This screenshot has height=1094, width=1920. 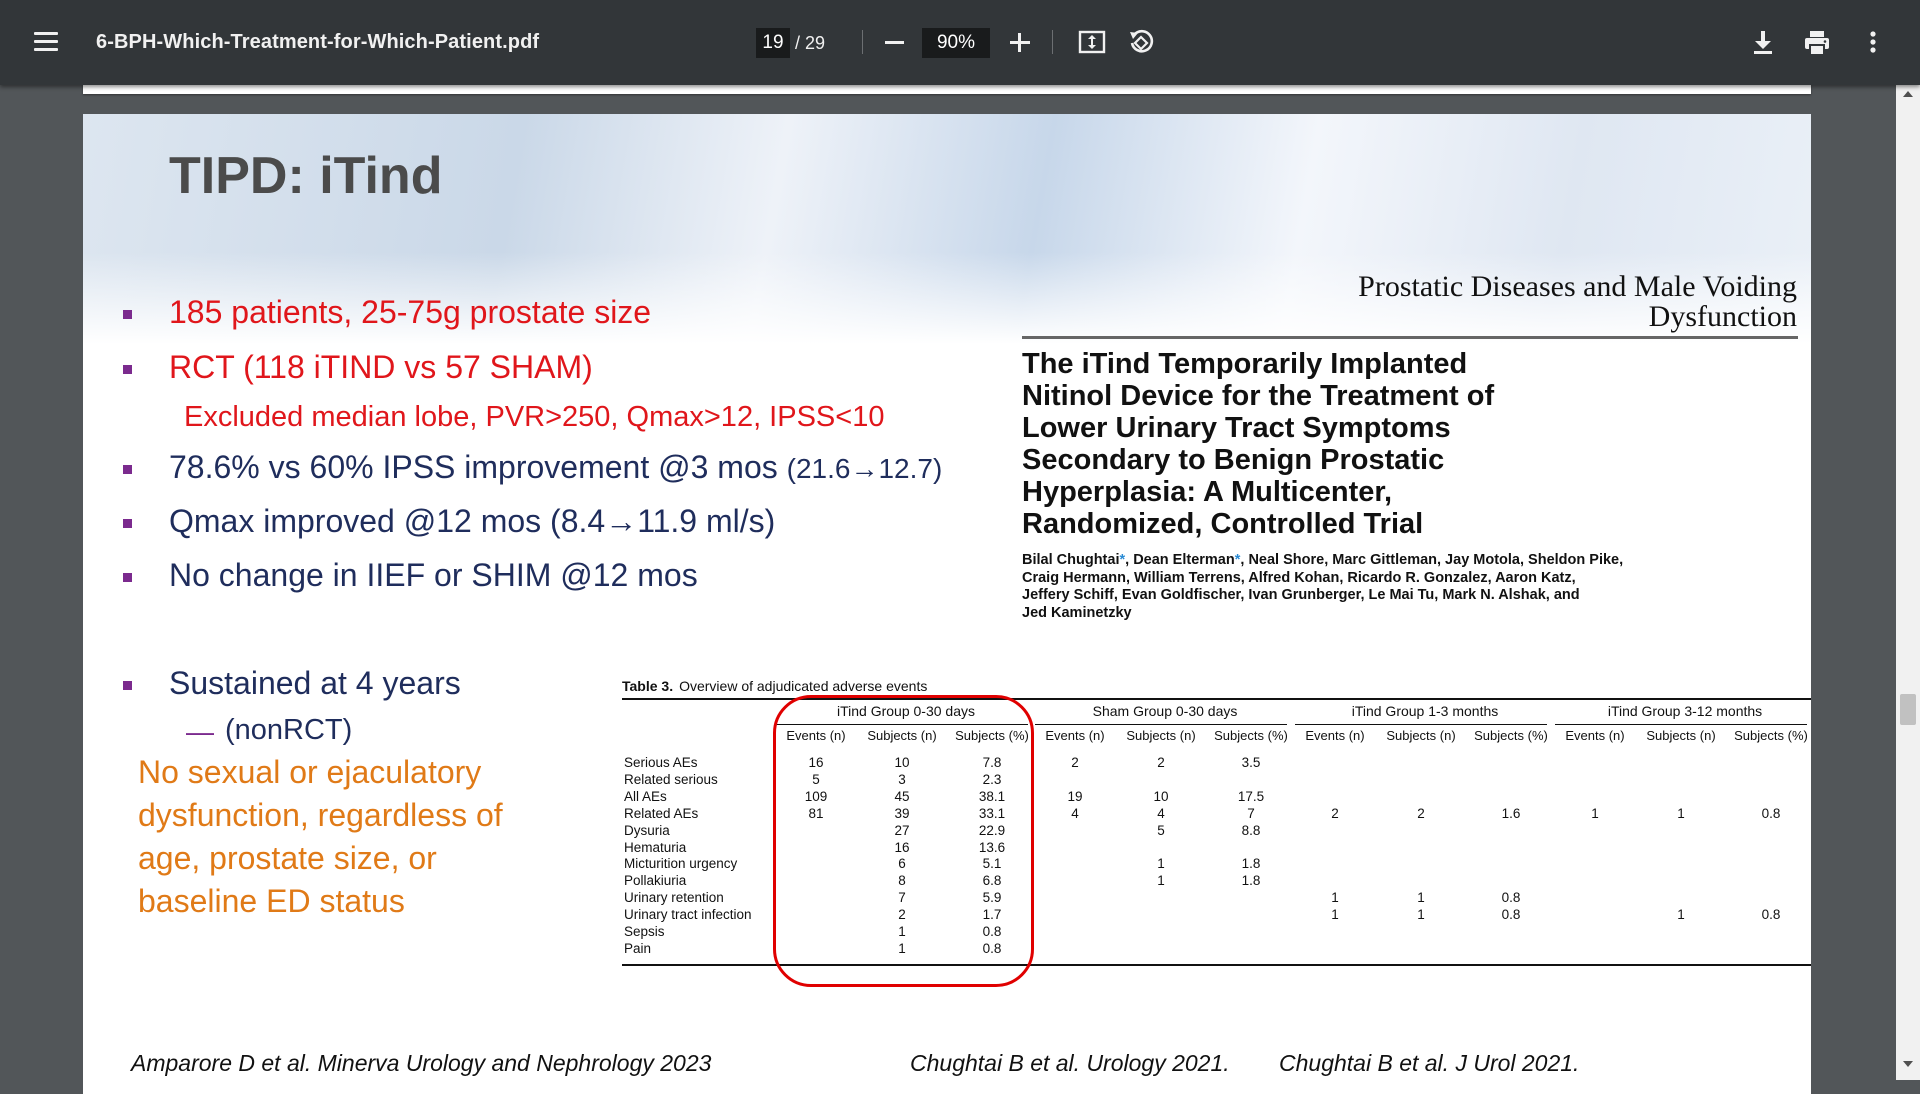 What do you see at coordinates (433, 575) in the screenshot?
I see `bullet-iief: No change in IIEF or SHIM @12 mos` at bounding box center [433, 575].